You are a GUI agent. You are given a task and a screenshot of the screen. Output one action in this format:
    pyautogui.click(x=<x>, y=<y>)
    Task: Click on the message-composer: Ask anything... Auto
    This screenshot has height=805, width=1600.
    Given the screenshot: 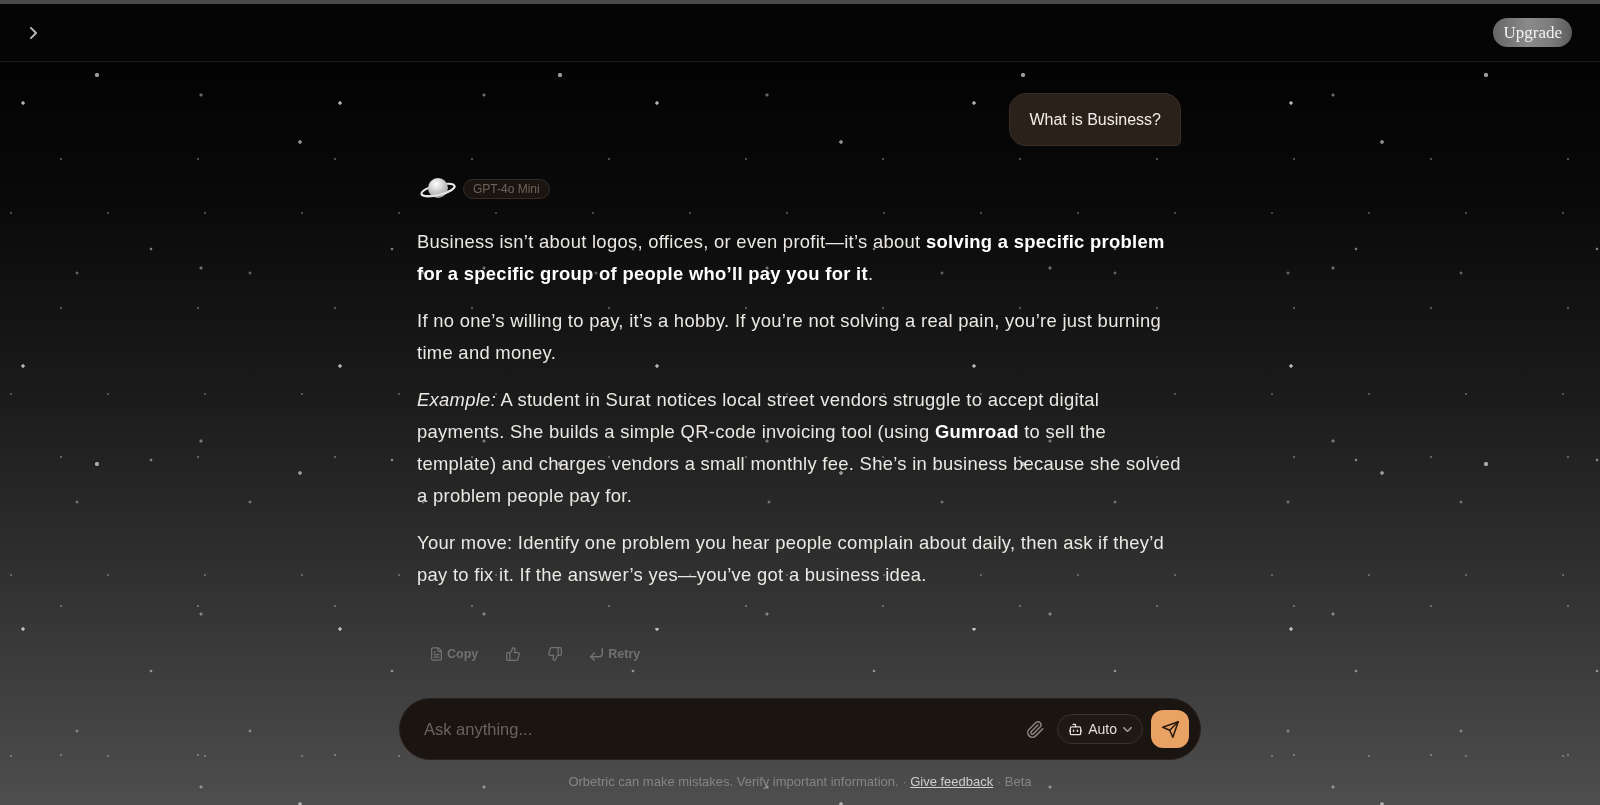 What is the action you would take?
    pyautogui.click(x=800, y=729)
    